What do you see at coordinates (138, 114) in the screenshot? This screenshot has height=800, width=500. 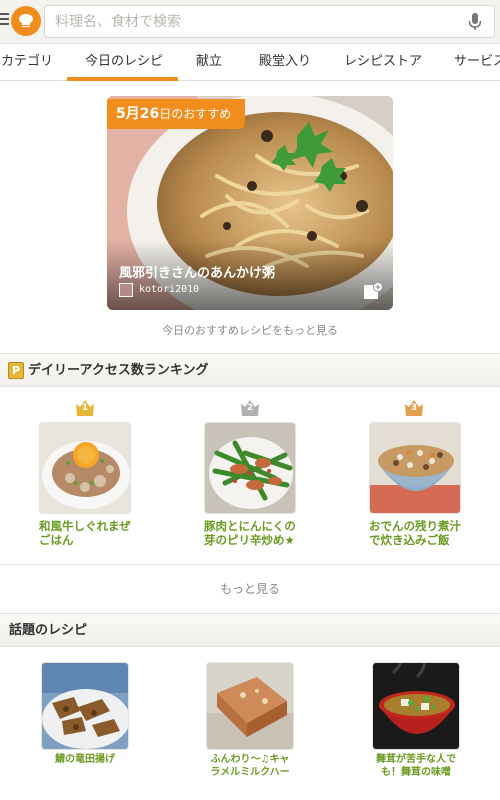 I see `badge-date: 5月26` at bounding box center [138, 114].